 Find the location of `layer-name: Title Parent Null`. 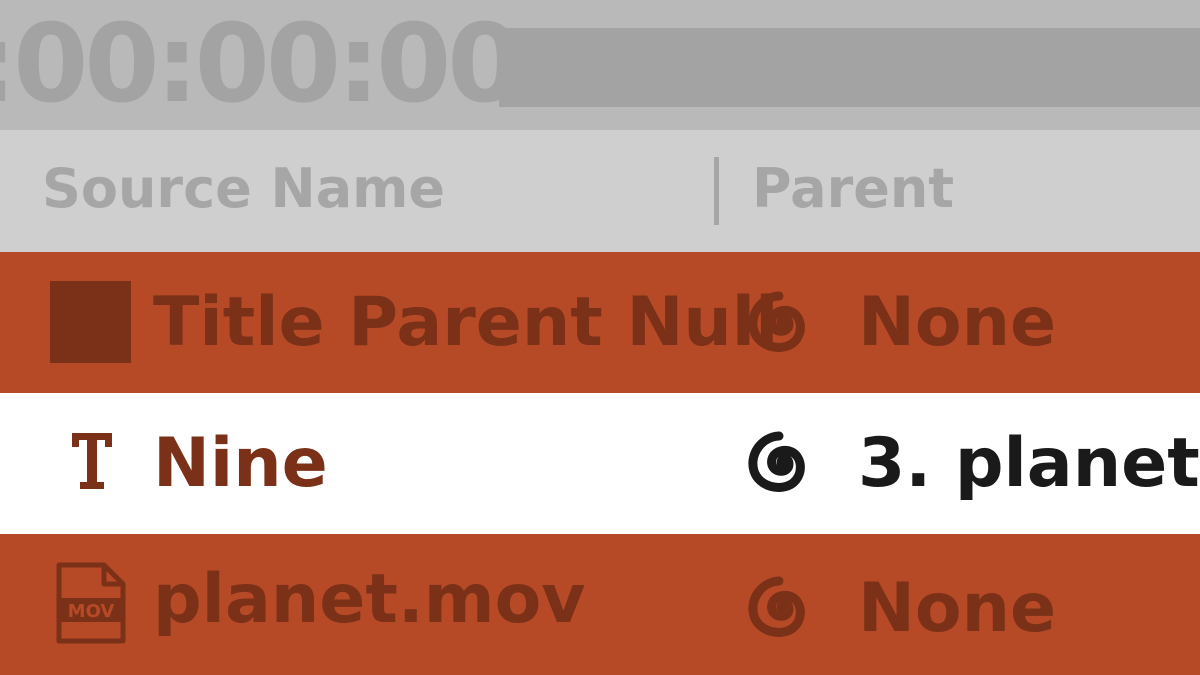

layer-name: Title Parent Null is located at coordinates (465, 322).